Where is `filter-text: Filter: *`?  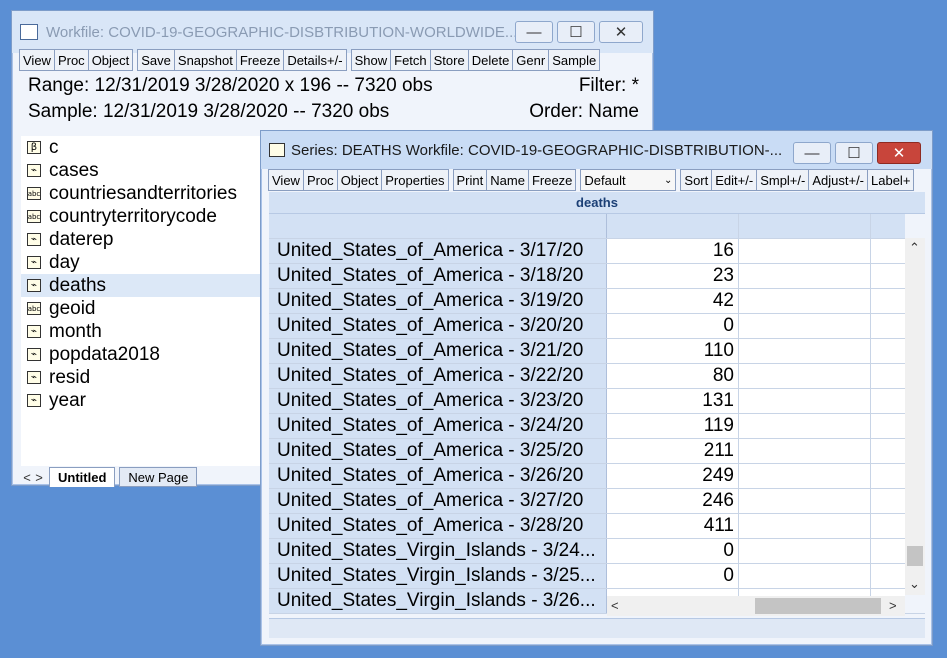
filter-text: Filter: * is located at coordinates (609, 86).